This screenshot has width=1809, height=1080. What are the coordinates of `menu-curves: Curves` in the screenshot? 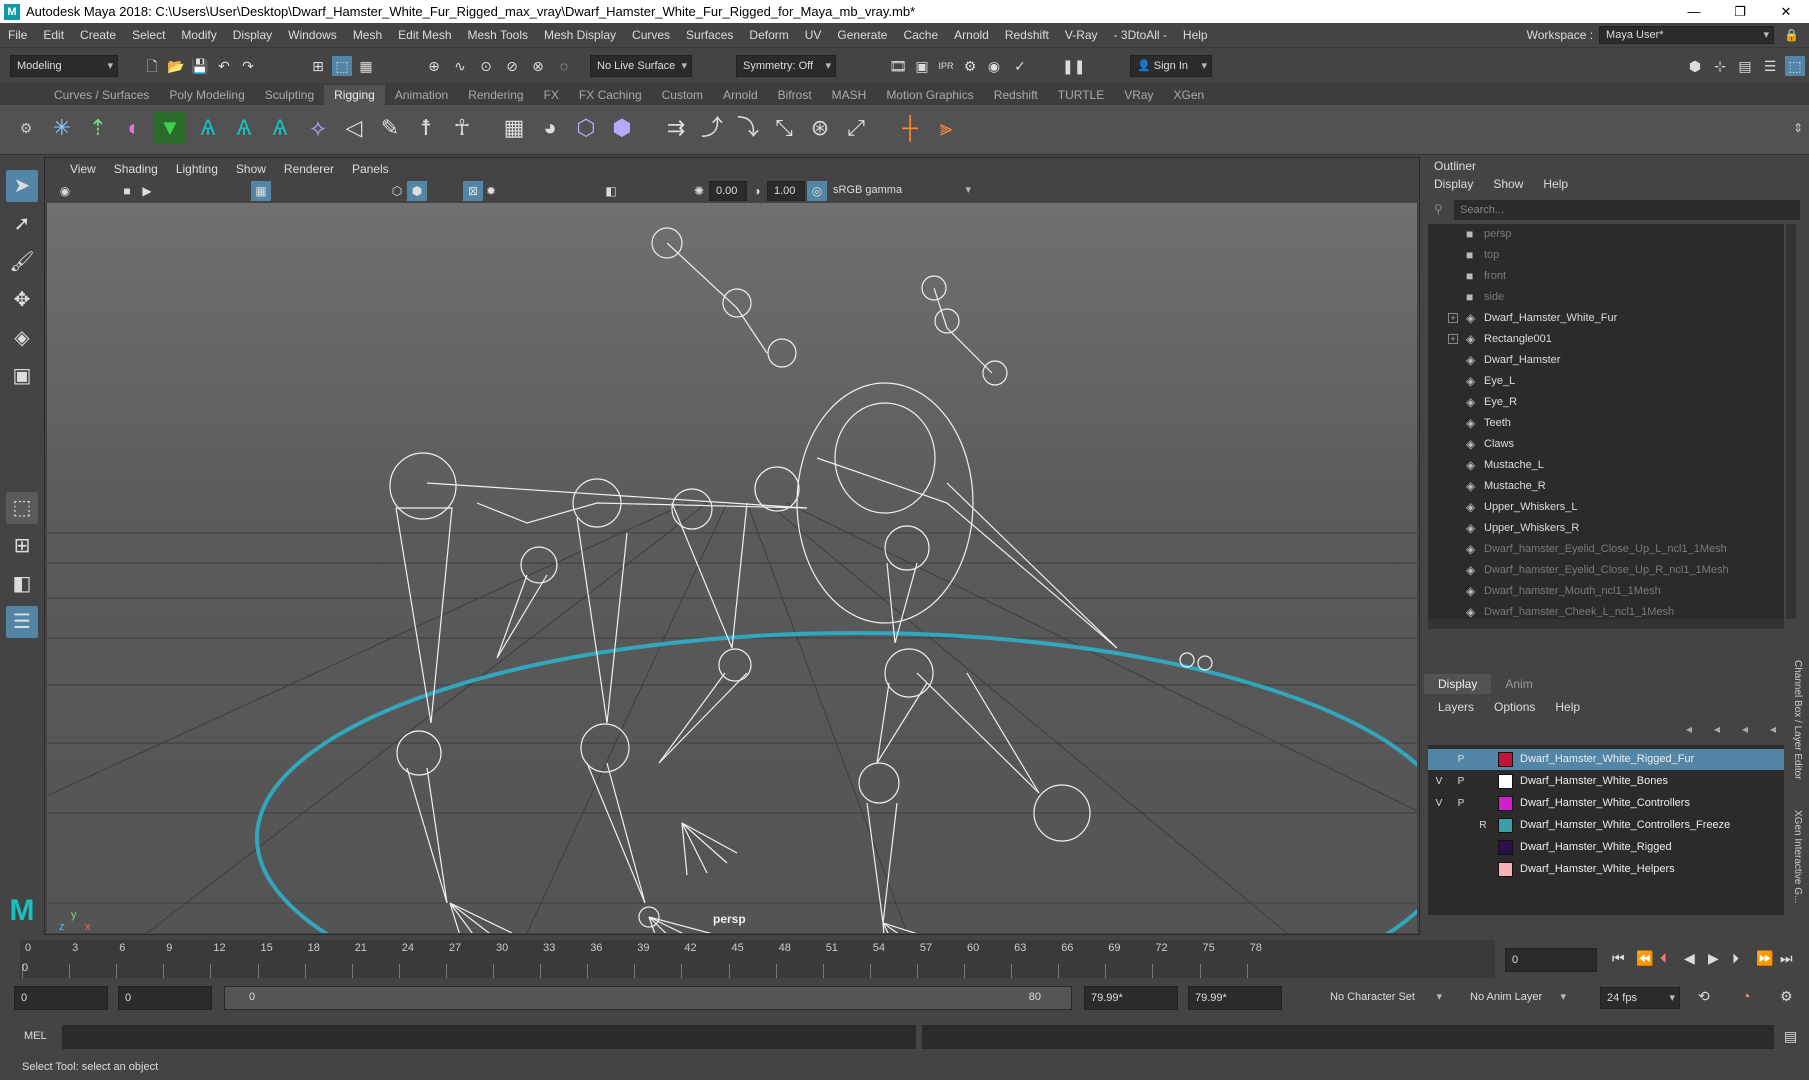 It's located at (651, 35).